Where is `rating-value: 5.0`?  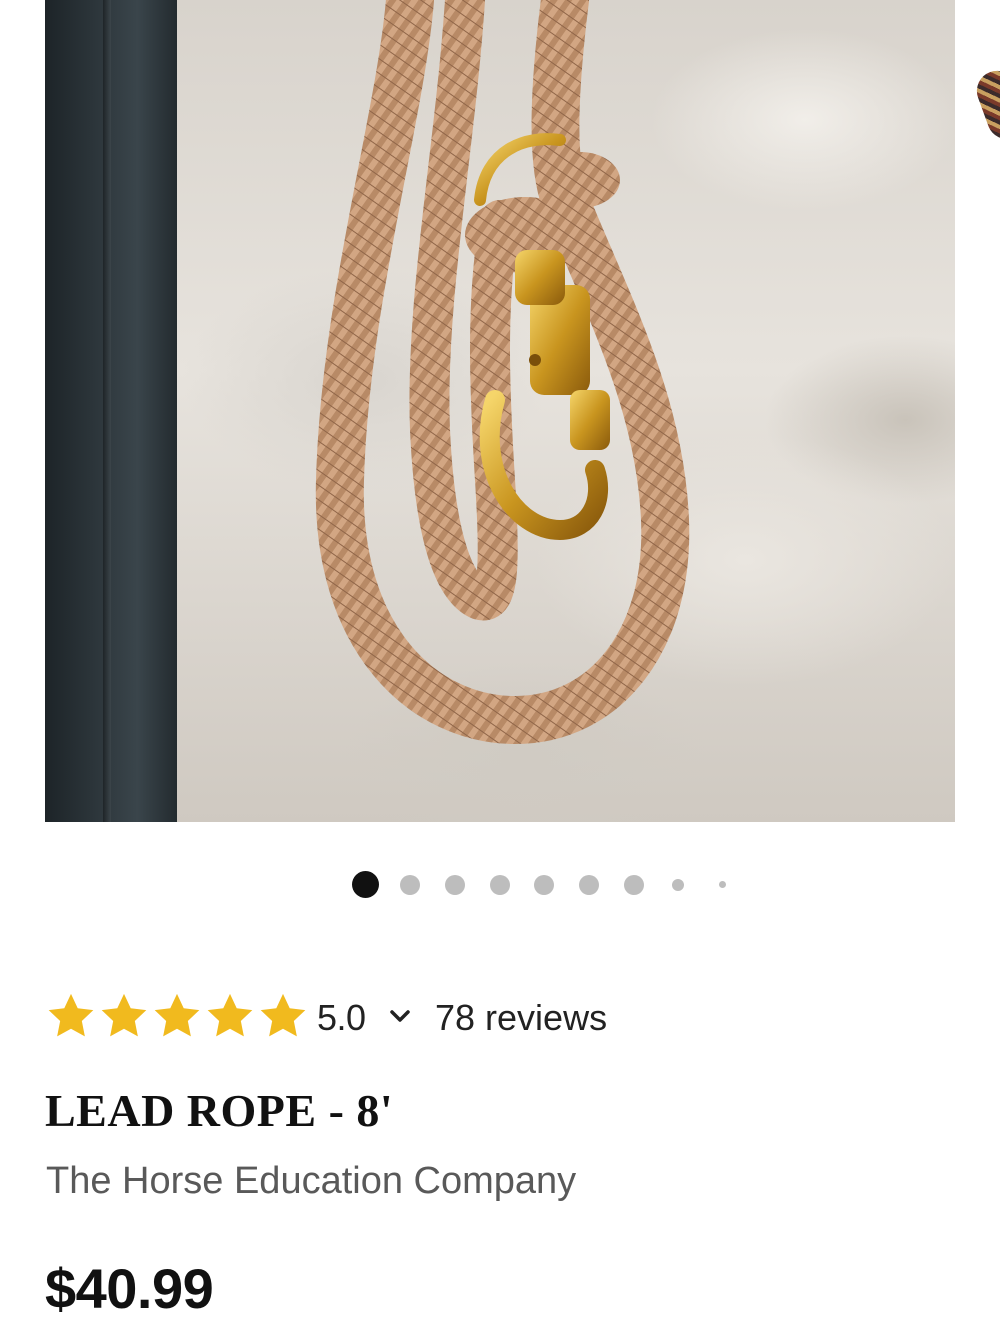 rating-value: 5.0 is located at coordinates (341, 1017).